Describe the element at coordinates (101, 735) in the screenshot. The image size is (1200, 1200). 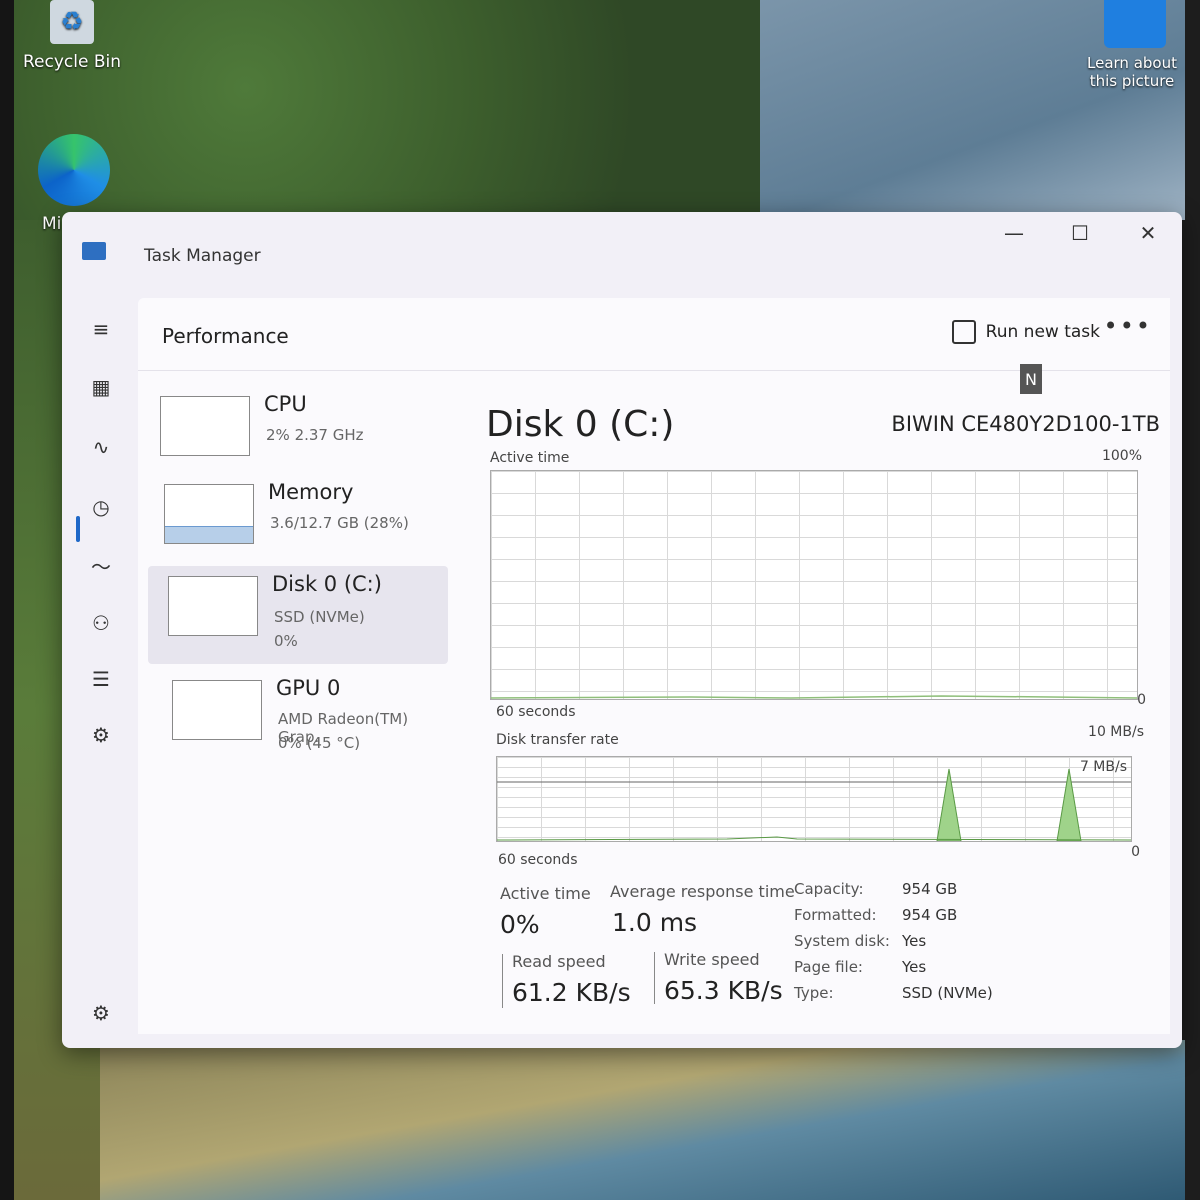
I see `services-icon: ⚙` at that location.